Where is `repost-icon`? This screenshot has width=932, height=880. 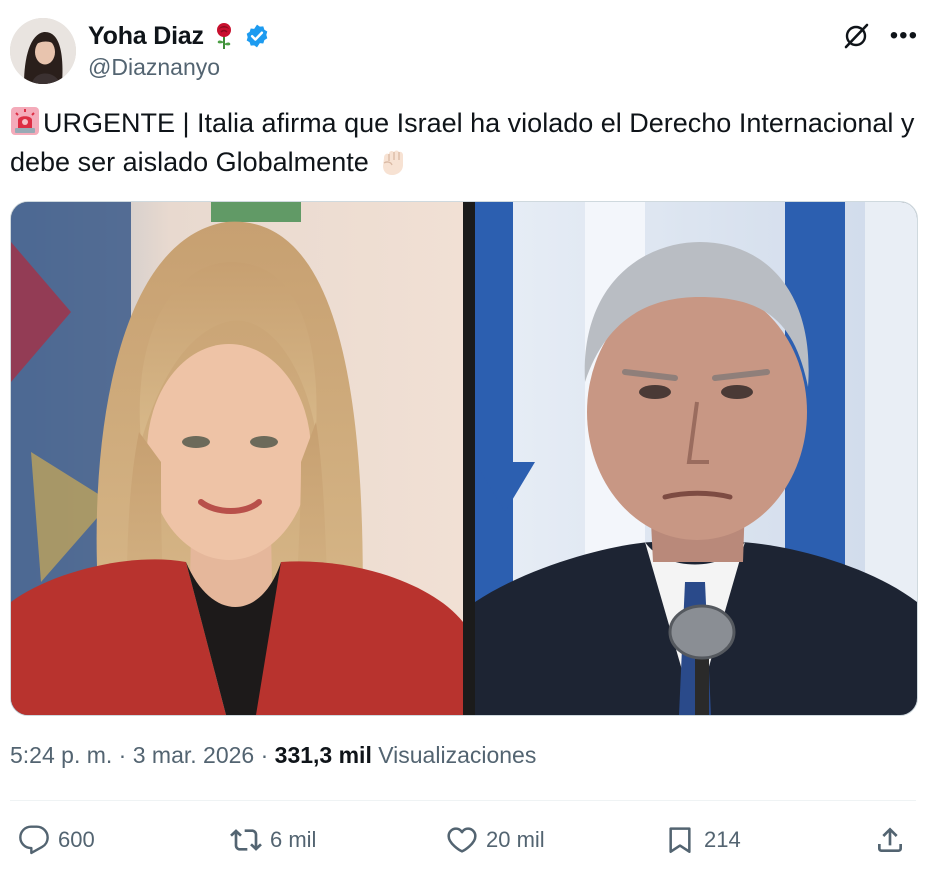 repost-icon is located at coordinates (246, 840).